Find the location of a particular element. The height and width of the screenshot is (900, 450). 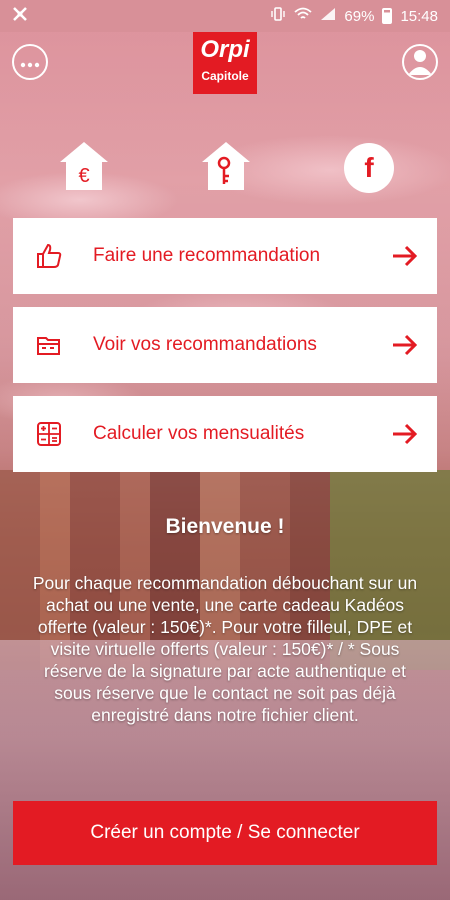

calculate-payments-button: Calculer vos mensualités is located at coordinates (225, 434).